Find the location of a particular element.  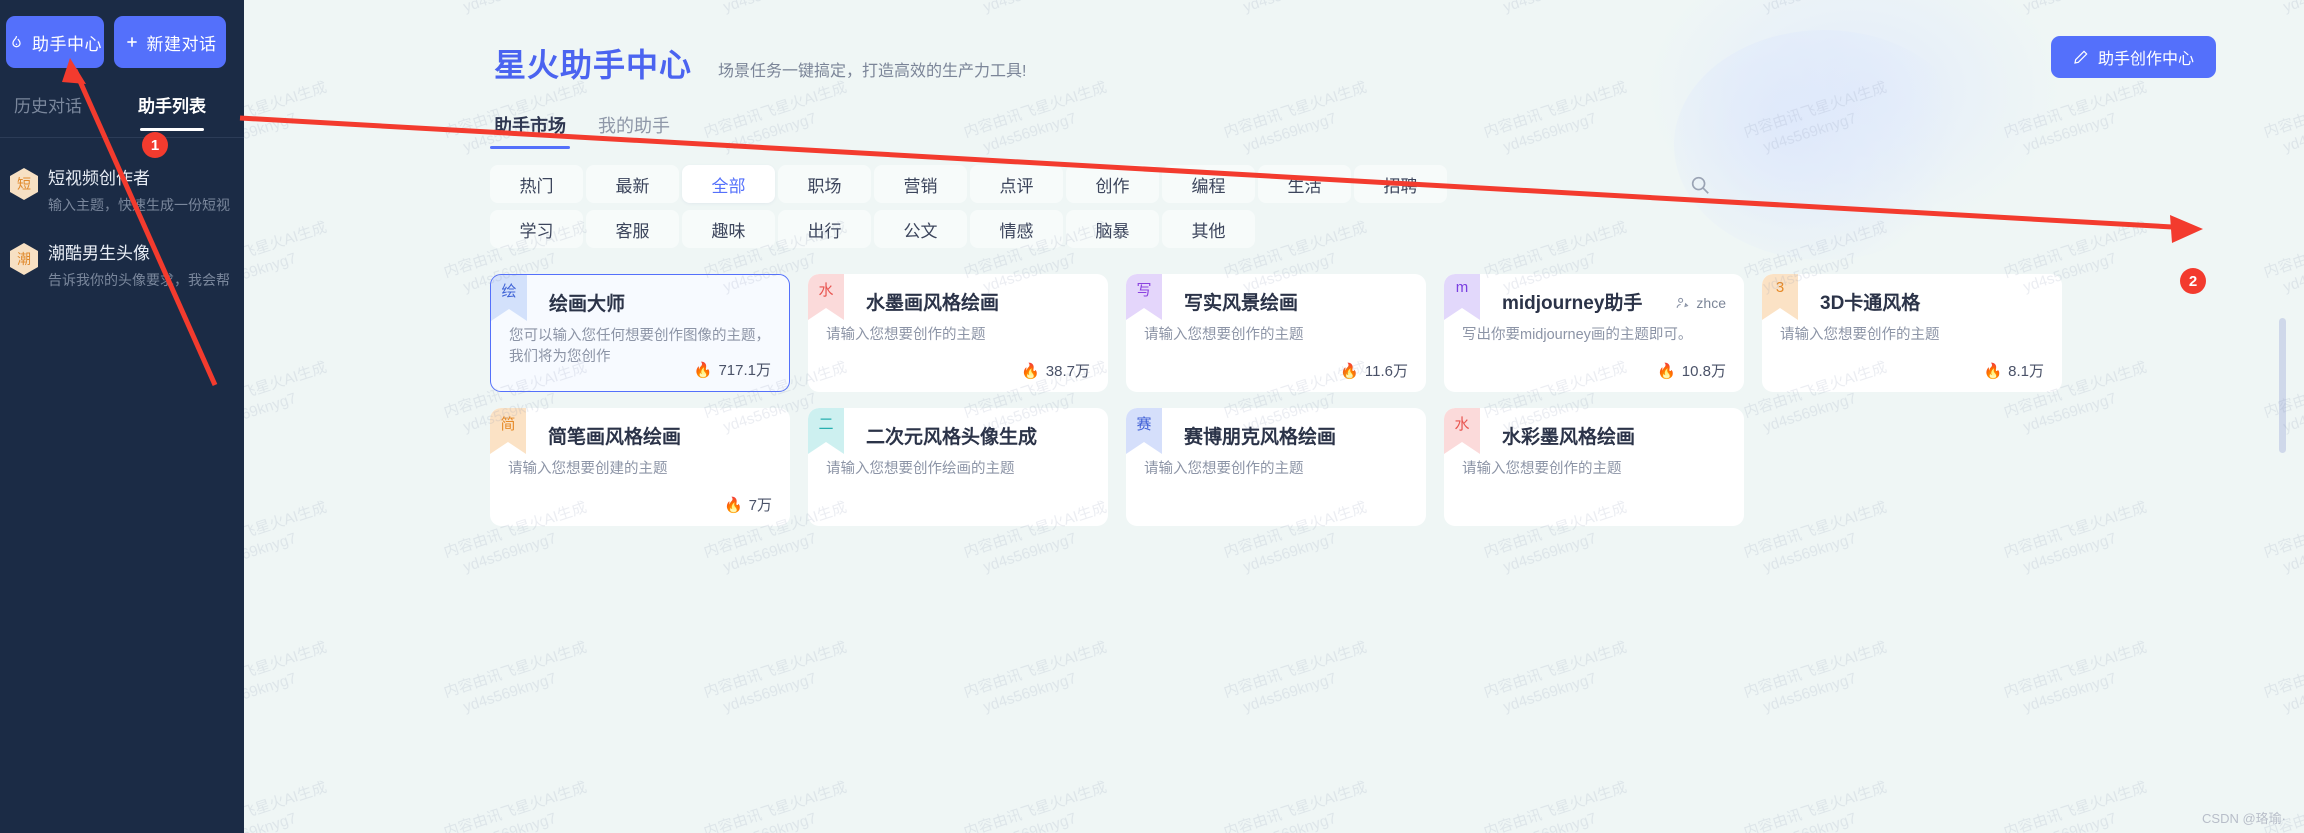

assistant-card: 写 写实风景绘画 请输入您想要创作的主题 🔥 11.6万 is located at coordinates (1276, 333).